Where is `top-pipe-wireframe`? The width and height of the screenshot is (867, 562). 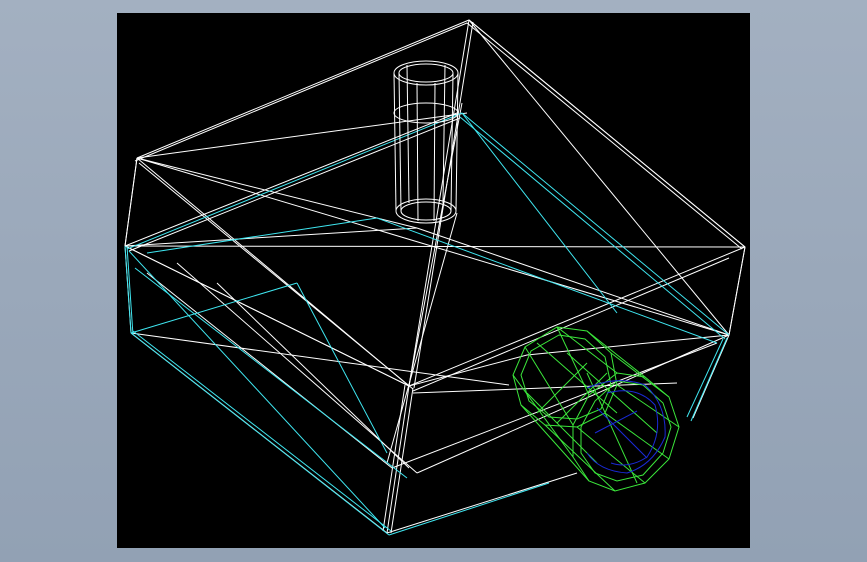
top-pipe-wireframe is located at coordinates (426, 142).